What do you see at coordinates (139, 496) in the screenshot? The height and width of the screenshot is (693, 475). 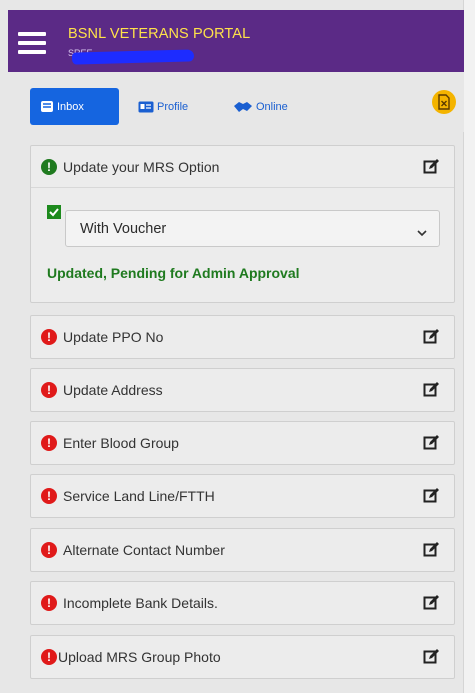 I see `task-label: Service Land Line/FTTH` at bounding box center [139, 496].